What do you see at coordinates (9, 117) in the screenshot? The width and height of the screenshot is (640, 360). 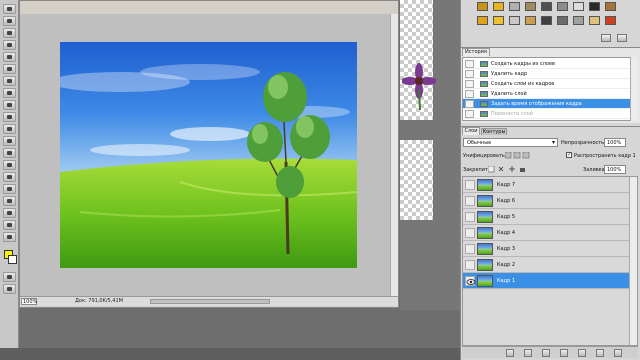 I see `history-brush-tool-icon` at bounding box center [9, 117].